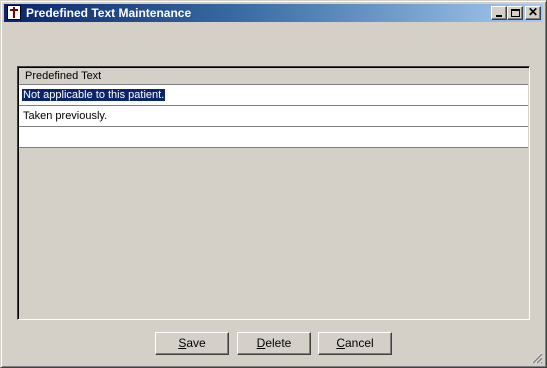 The width and height of the screenshot is (547, 368). What do you see at coordinates (340, 343) in the screenshot?
I see `cancel-mnemonic: C` at bounding box center [340, 343].